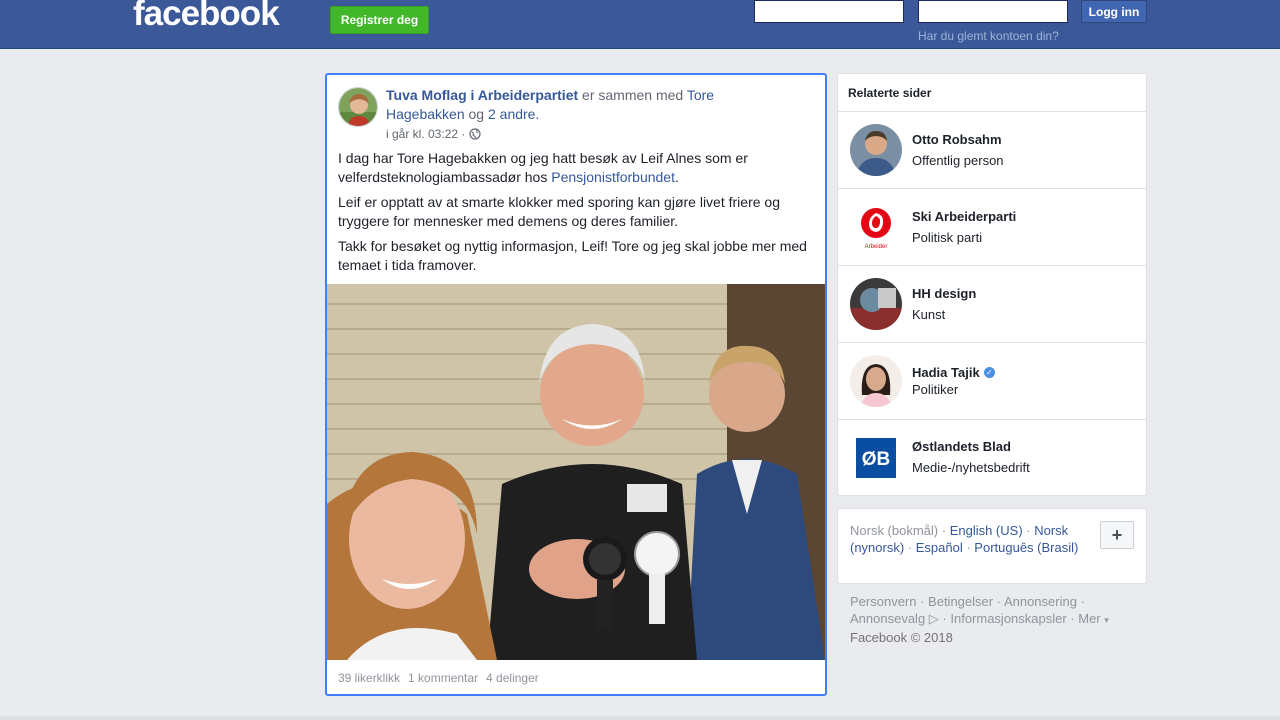 This screenshot has height=720, width=1280. I want to click on footer-link: Annonsering, so click(1040, 601).